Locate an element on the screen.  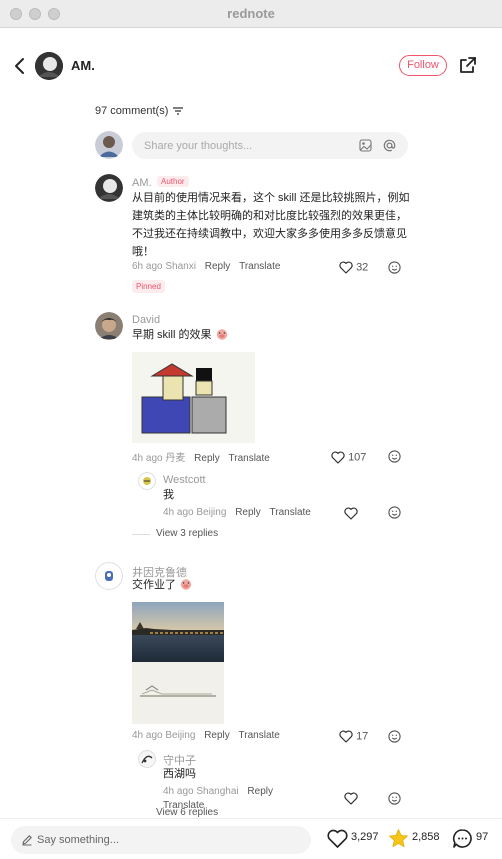
bottom-action-bar: Say something... 3,297 2,858 97 is located at coordinates (251, 838).